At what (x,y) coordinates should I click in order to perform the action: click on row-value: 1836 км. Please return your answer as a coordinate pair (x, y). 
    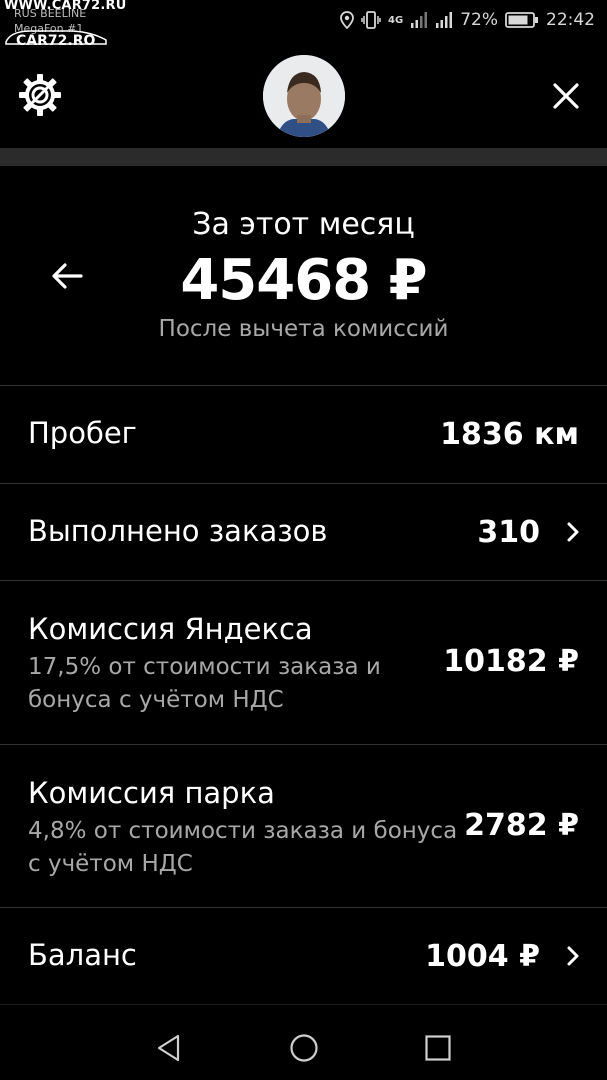
    Looking at the image, I should click on (509, 434).